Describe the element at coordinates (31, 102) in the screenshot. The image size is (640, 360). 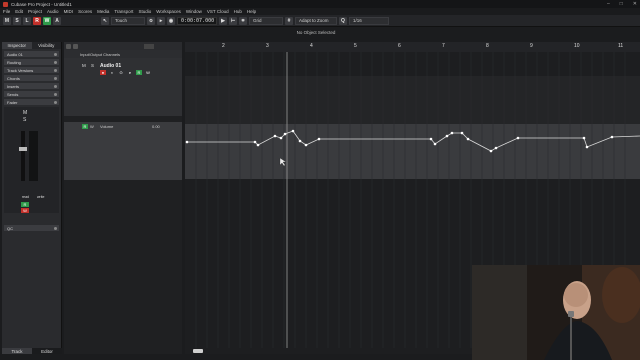
I see `inspector-section-fader: Fader` at that location.